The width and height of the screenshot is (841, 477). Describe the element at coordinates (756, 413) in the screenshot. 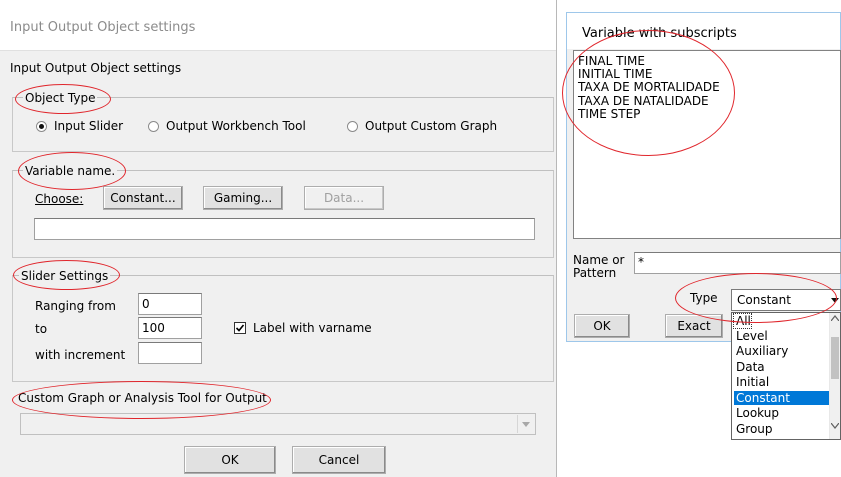

I see `dropdown-option: Lookup` at that location.